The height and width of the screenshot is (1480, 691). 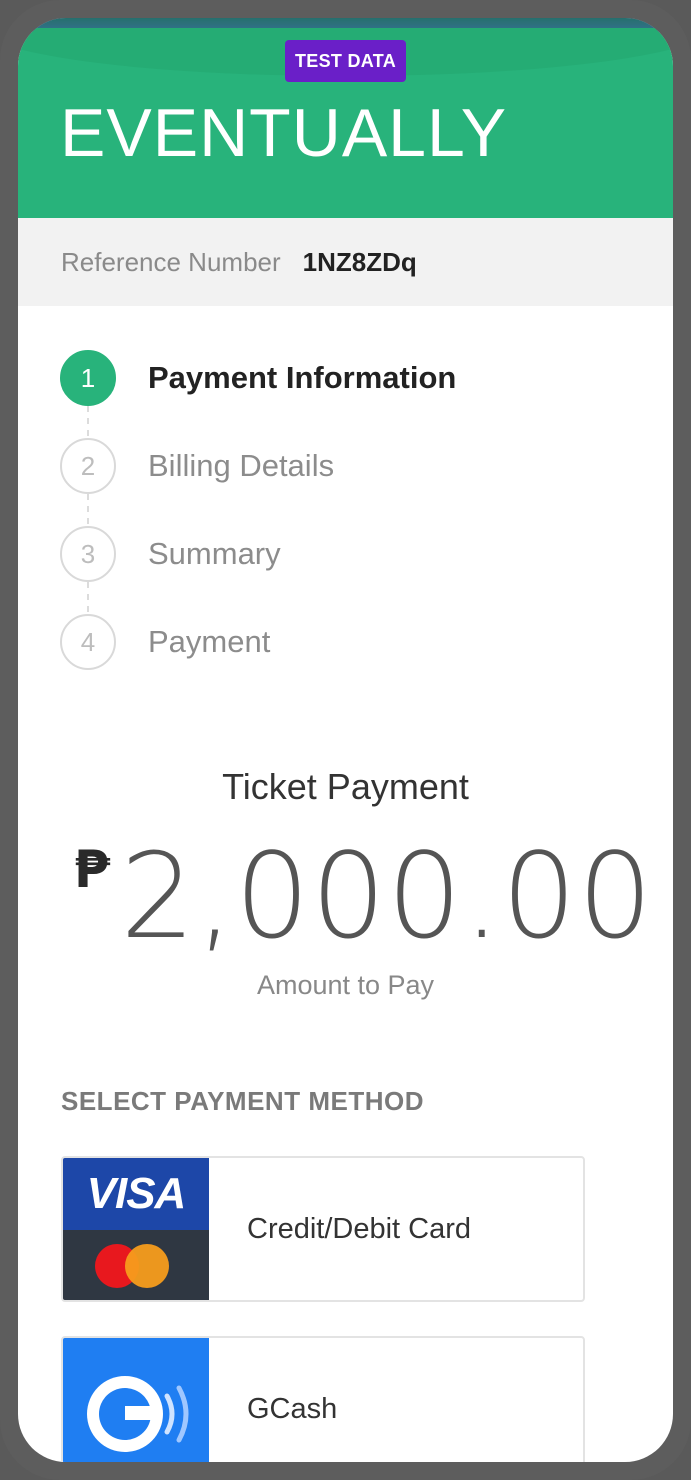 What do you see at coordinates (345, 985) in the screenshot?
I see `amount-to-pay-label: Amount to Pay` at bounding box center [345, 985].